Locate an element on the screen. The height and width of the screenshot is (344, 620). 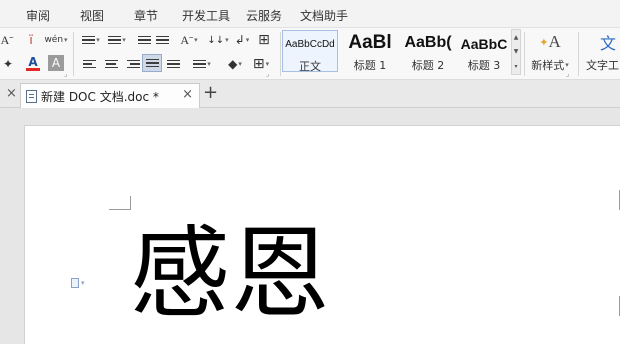
font-dialog-launcher-icon: ⌟ is located at coordinates (65, 74).